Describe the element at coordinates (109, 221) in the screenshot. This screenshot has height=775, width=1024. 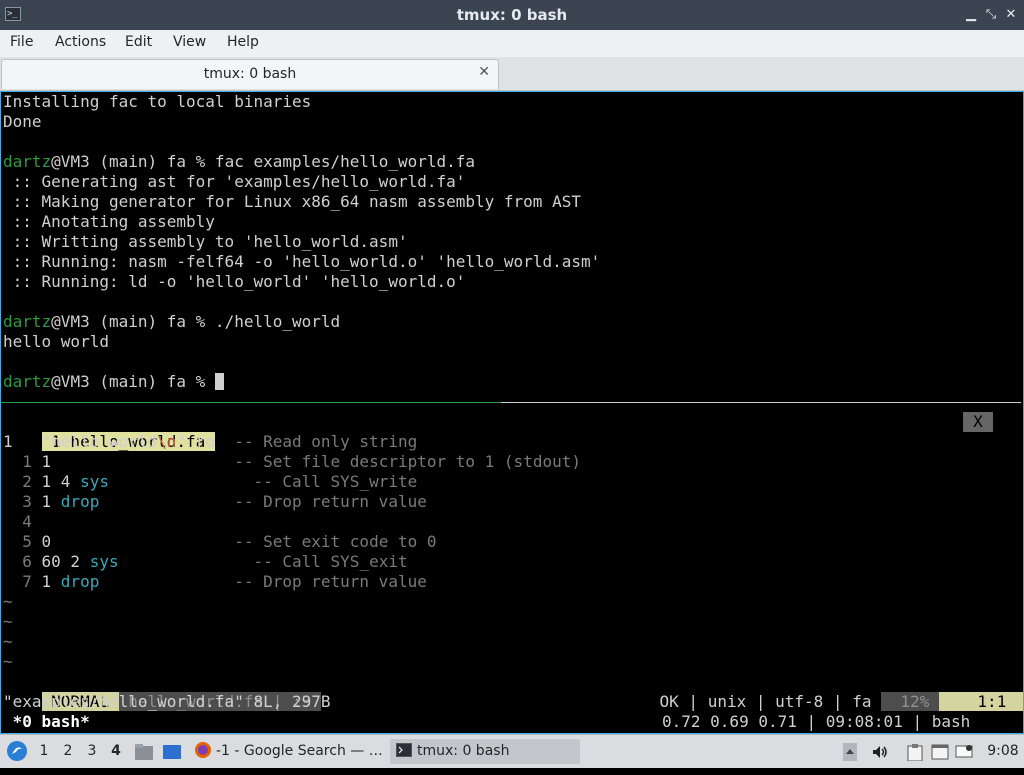
I see `shell-output-line: :: Anotating assembly` at that location.